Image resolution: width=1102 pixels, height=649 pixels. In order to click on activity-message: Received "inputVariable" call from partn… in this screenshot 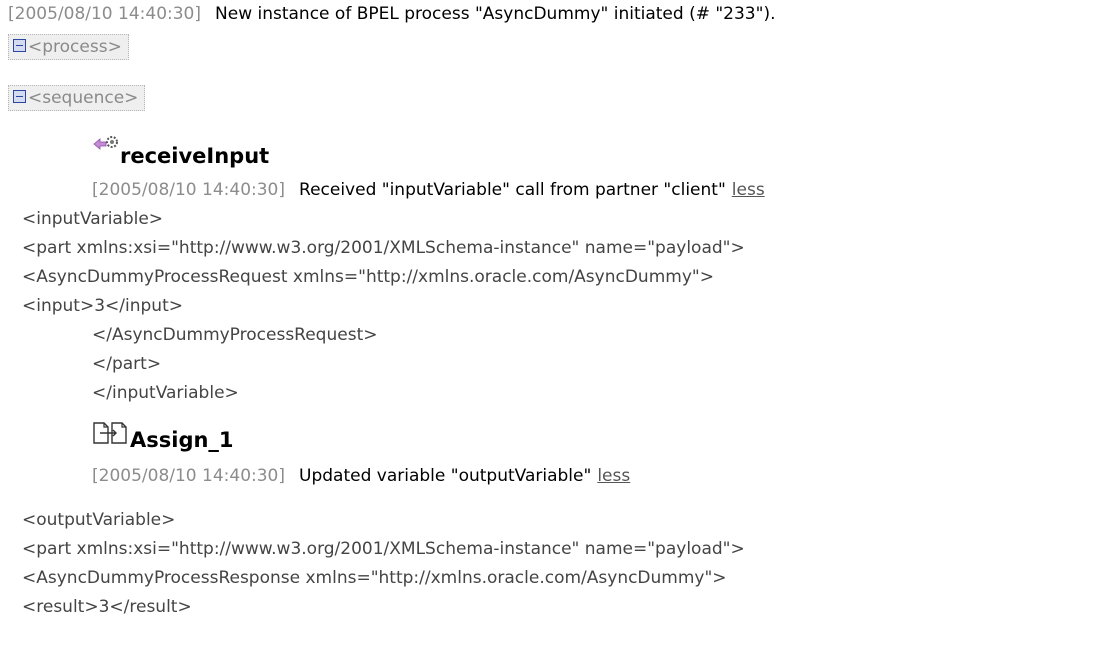, I will do `click(512, 190)`.